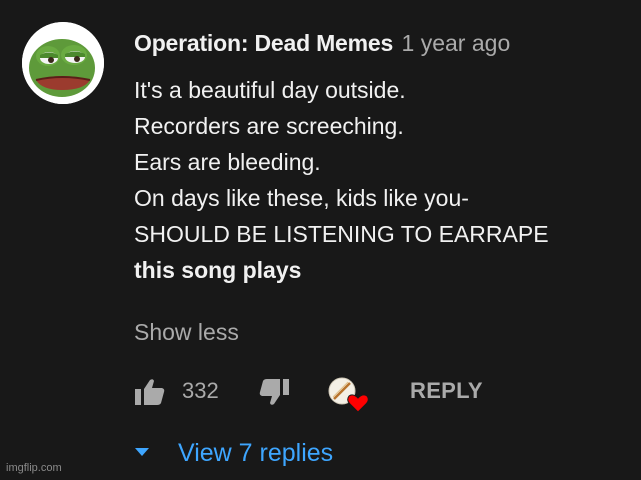  I want to click on comment-timestamp: 1 year ago, so click(456, 43).